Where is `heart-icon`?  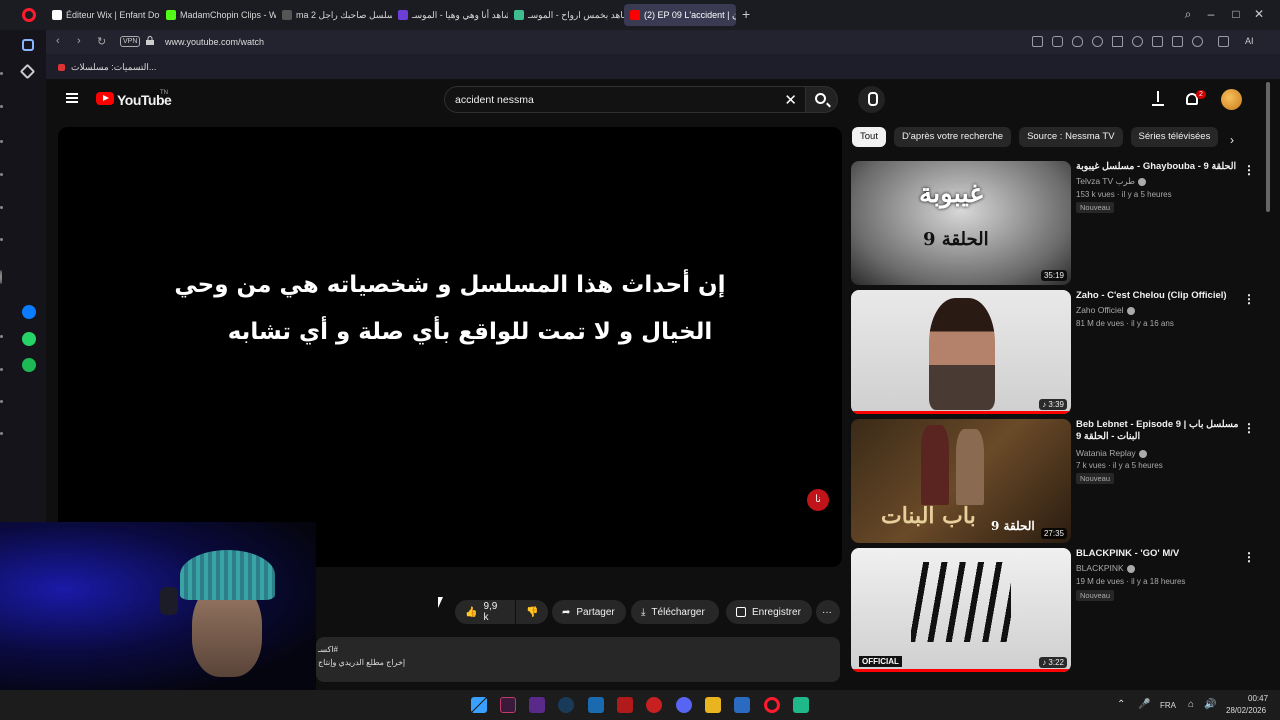 heart-icon is located at coordinates (1137, 41).